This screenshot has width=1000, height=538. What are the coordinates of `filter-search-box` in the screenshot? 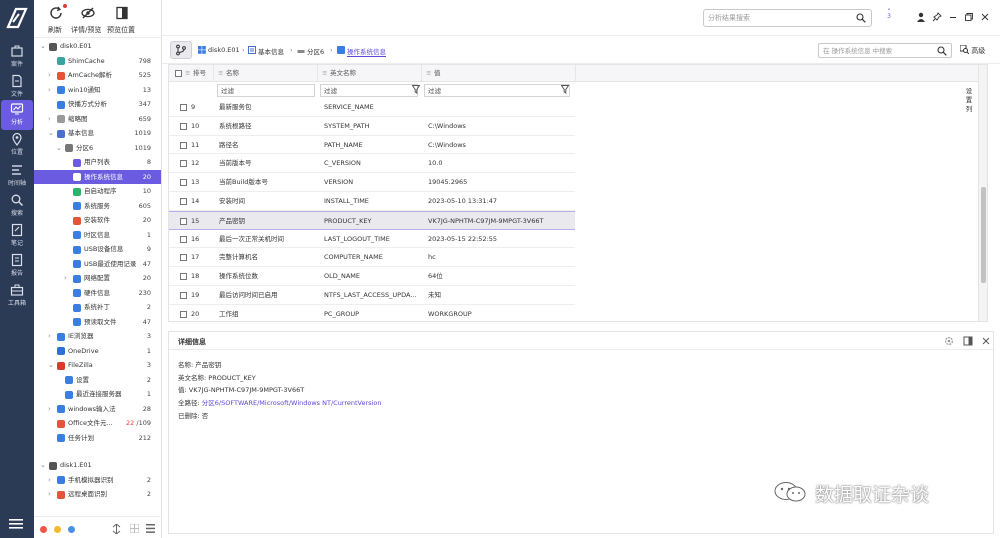 It's located at (885, 50).